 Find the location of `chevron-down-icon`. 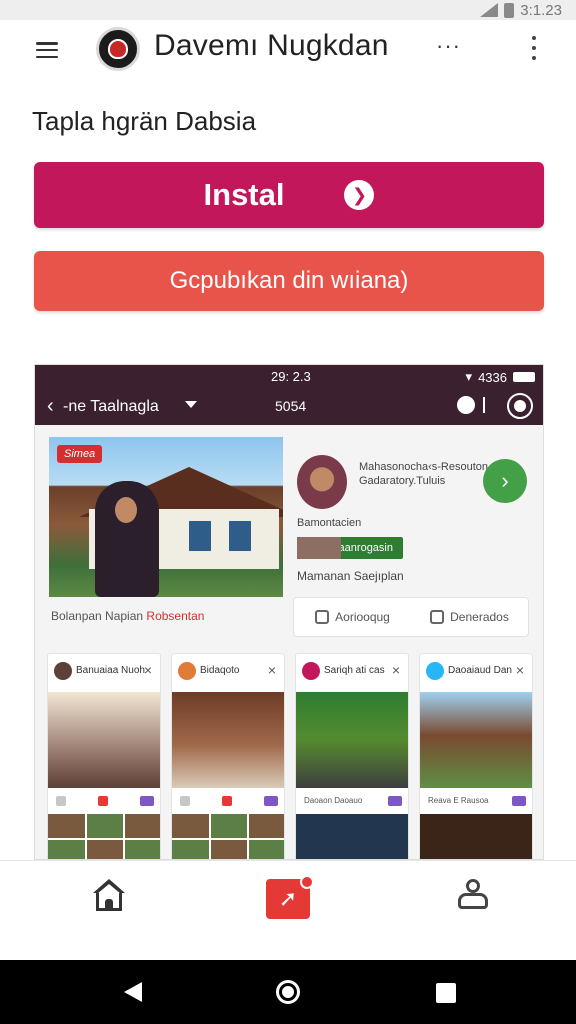

chevron-down-icon is located at coordinates (191, 404).